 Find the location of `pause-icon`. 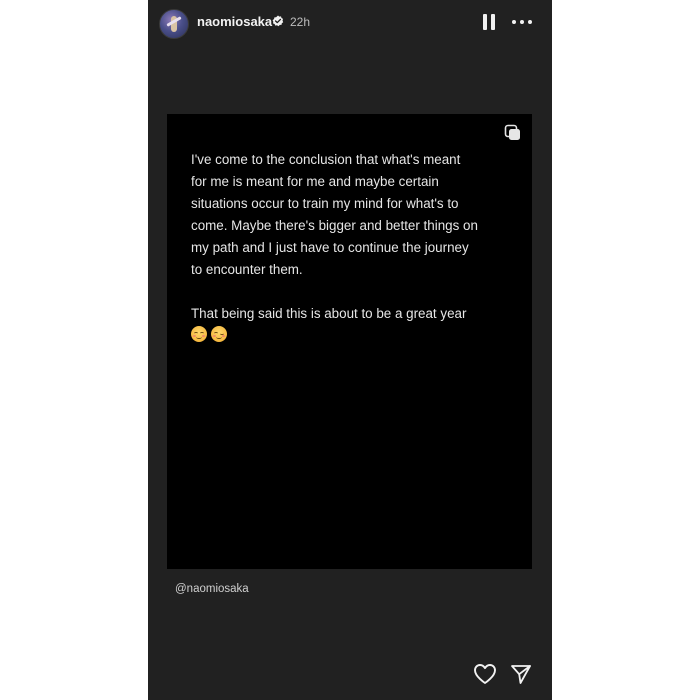

pause-icon is located at coordinates (489, 22).